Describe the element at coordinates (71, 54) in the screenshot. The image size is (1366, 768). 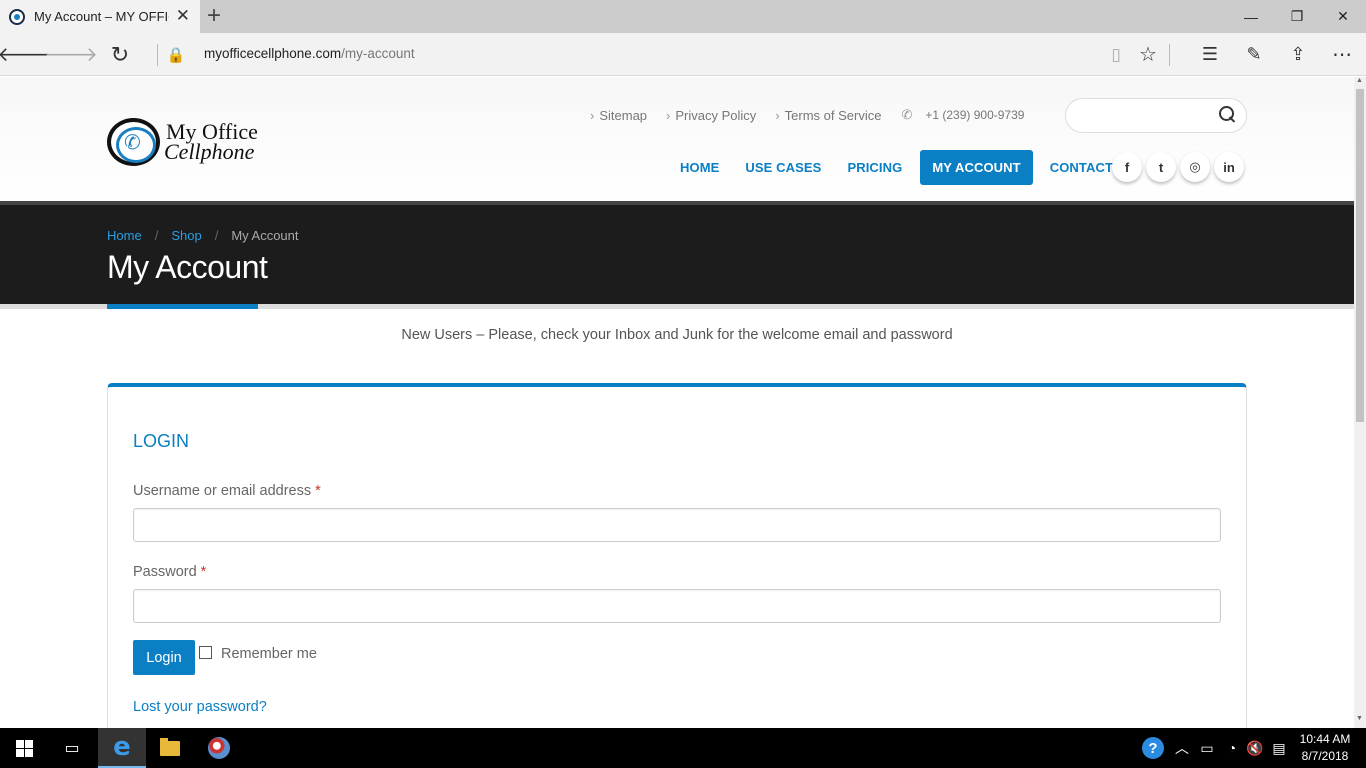
I see `forward-icon: 🡒` at that location.